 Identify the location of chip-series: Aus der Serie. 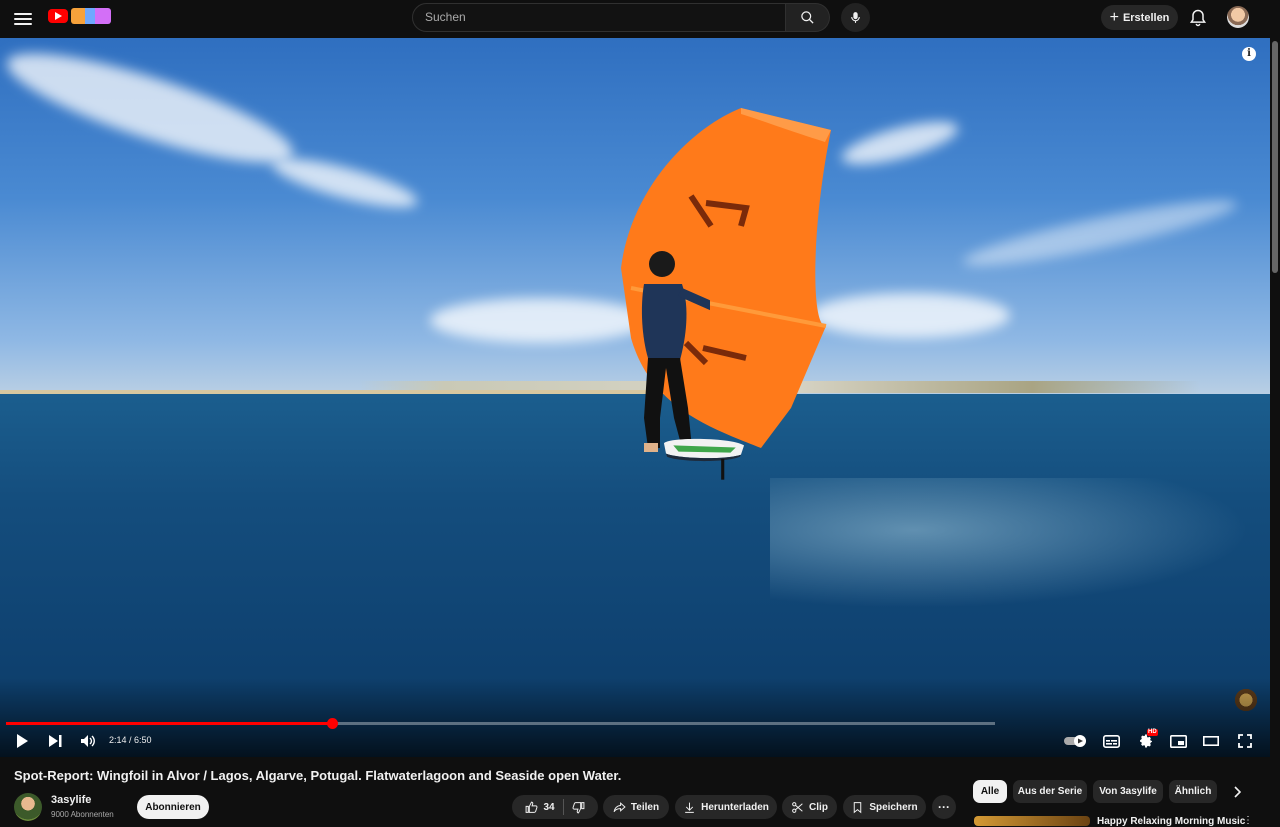
(1050, 791).